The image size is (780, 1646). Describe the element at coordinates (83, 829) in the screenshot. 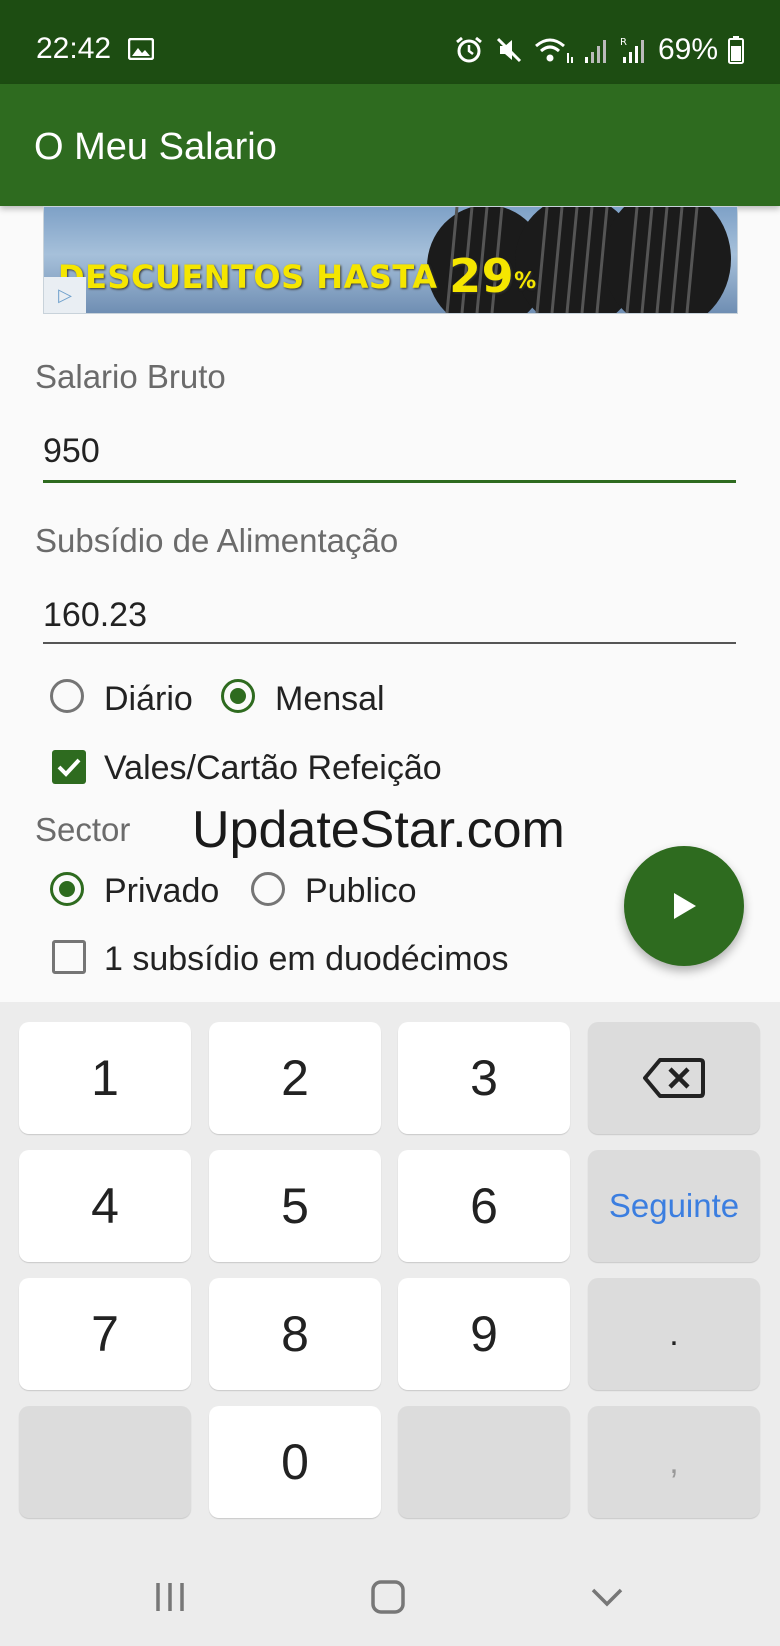

I see `sector-label: Sector` at that location.